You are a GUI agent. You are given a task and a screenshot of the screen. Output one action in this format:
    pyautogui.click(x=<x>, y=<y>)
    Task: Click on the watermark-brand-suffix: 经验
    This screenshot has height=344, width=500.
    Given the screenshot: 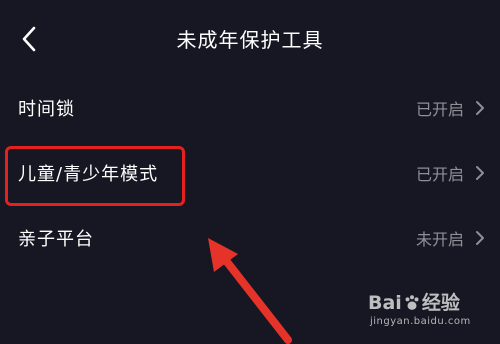 What is the action you would take?
    pyautogui.click(x=440, y=303)
    